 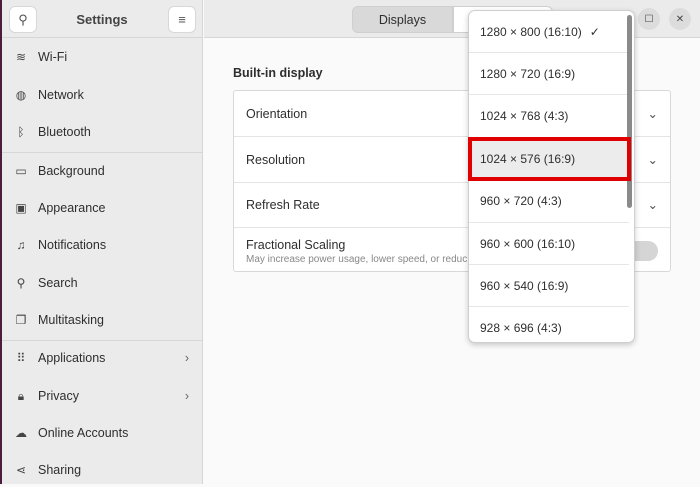 I want to click on network-icon: ◍, so click(x=21, y=95).